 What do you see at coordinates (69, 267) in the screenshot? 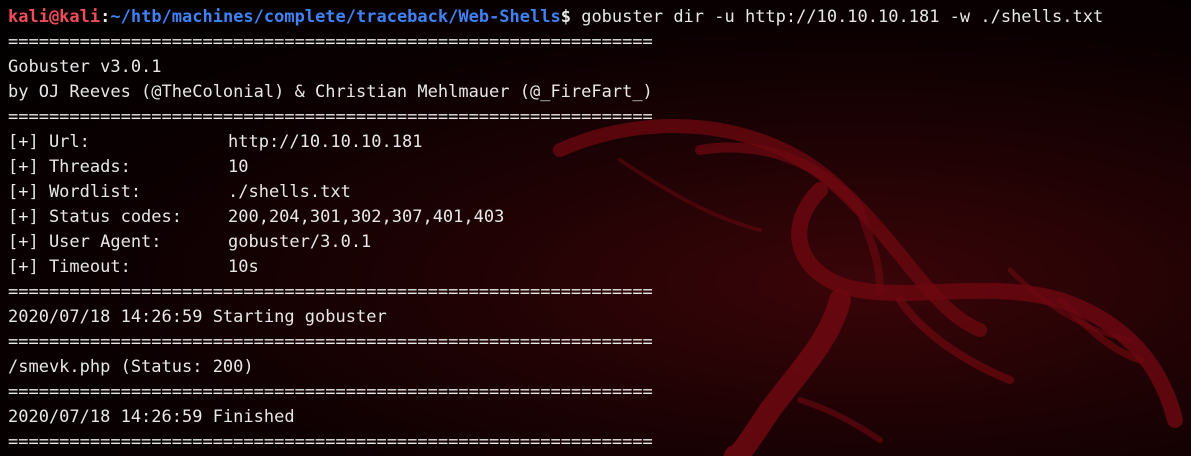
I see `config-key: [+] Timeout:` at bounding box center [69, 267].